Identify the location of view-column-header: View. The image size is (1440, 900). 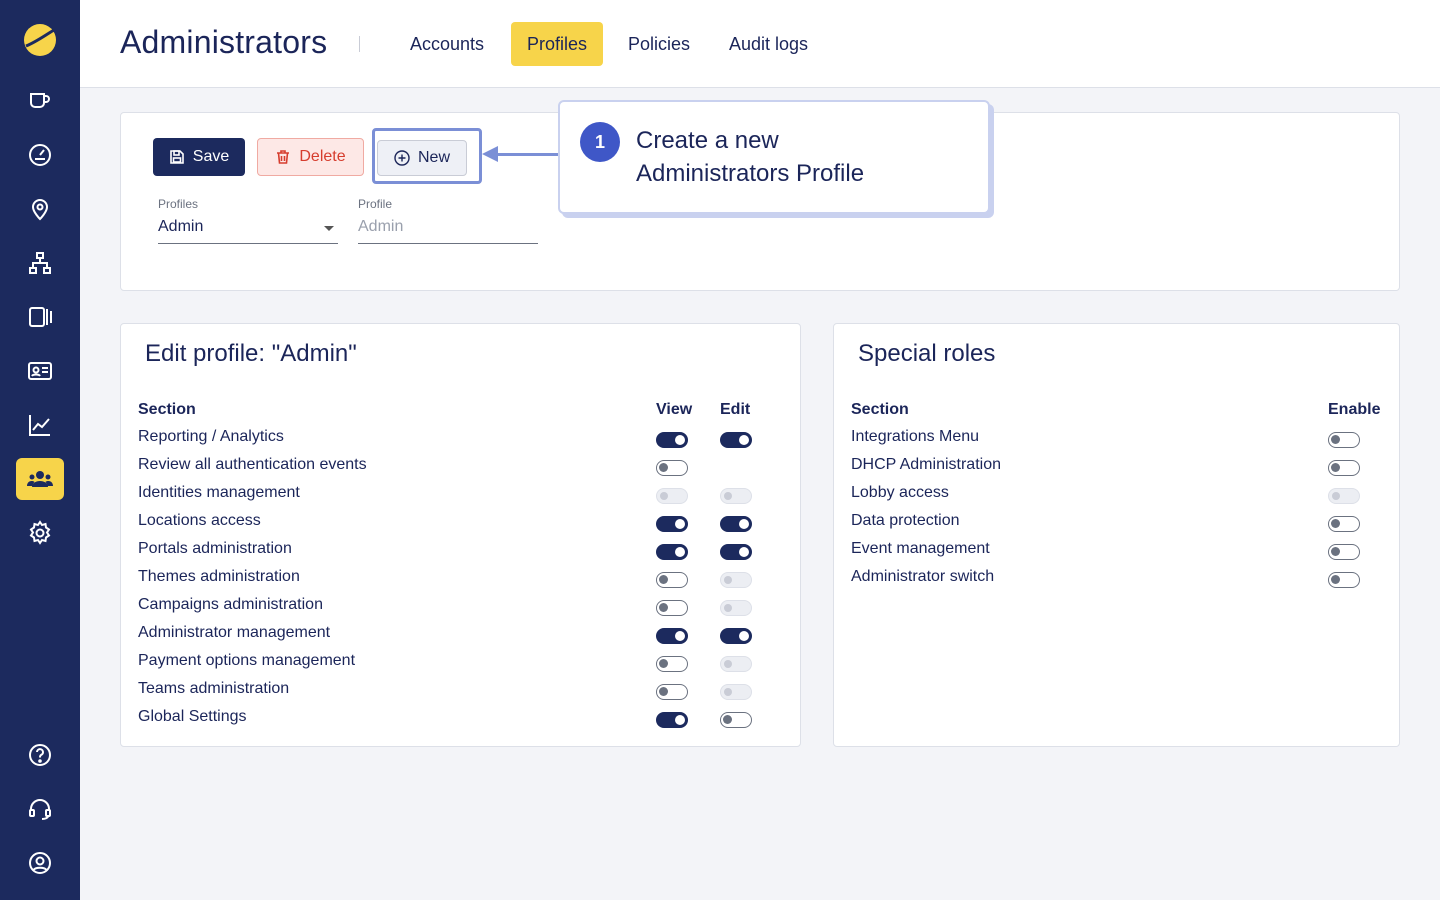
(674, 409).